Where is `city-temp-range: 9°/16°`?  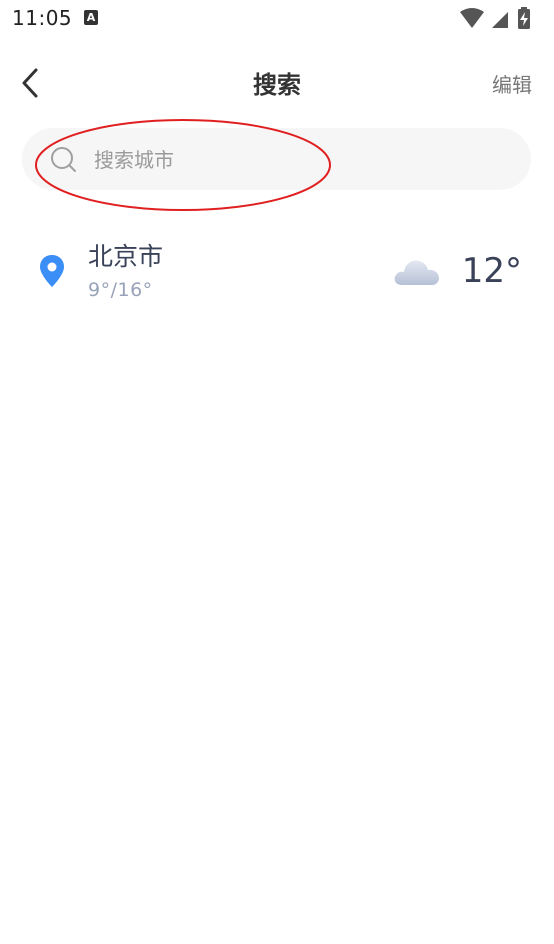 city-temp-range: 9°/16° is located at coordinates (120, 290).